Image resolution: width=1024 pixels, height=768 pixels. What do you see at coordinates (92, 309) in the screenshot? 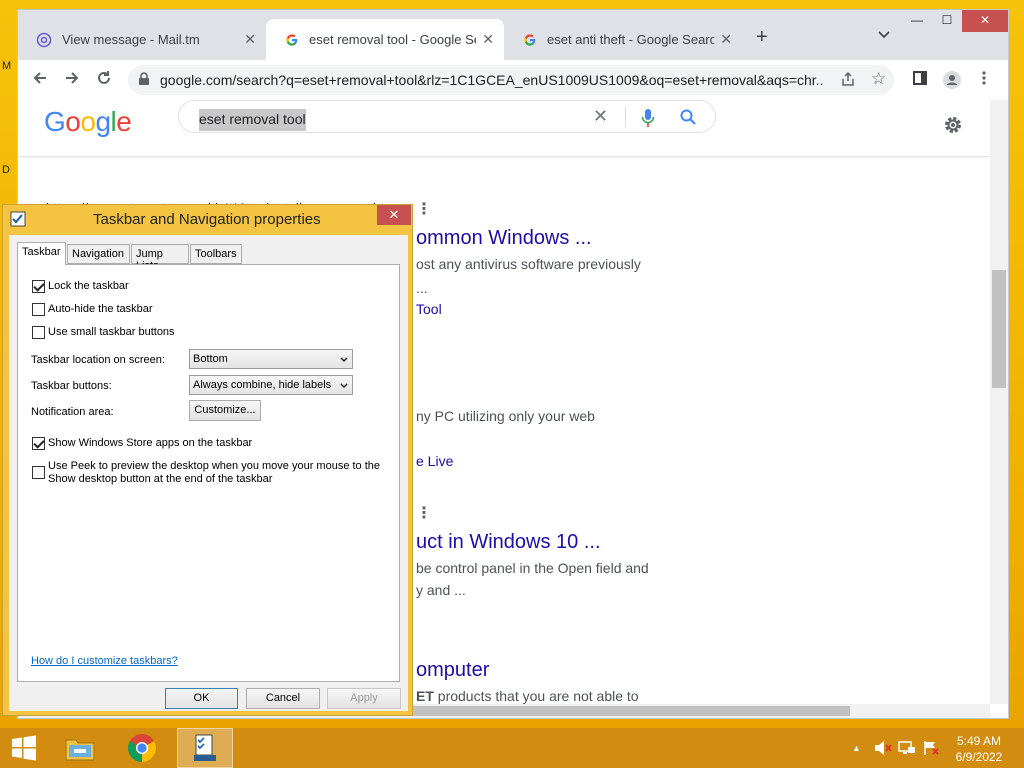
I see `auto-hide-checkbox: Auto-hide the taskbar` at bounding box center [92, 309].